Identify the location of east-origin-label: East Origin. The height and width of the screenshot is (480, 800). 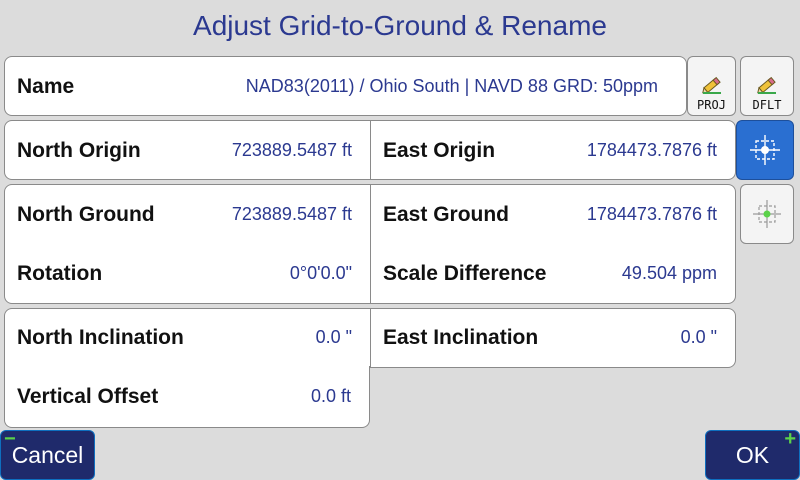
(439, 150).